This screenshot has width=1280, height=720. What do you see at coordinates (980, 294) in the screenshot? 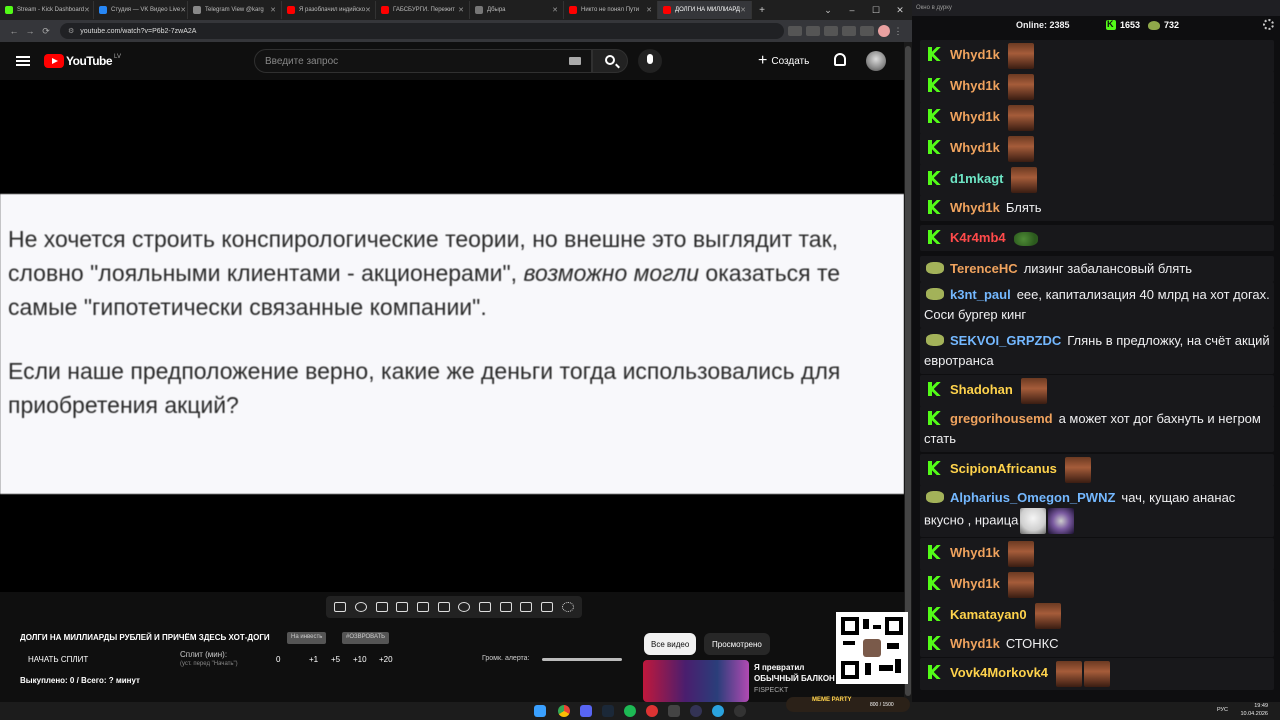
I see `chat-username: k3nt_paul` at bounding box center [980, 294].